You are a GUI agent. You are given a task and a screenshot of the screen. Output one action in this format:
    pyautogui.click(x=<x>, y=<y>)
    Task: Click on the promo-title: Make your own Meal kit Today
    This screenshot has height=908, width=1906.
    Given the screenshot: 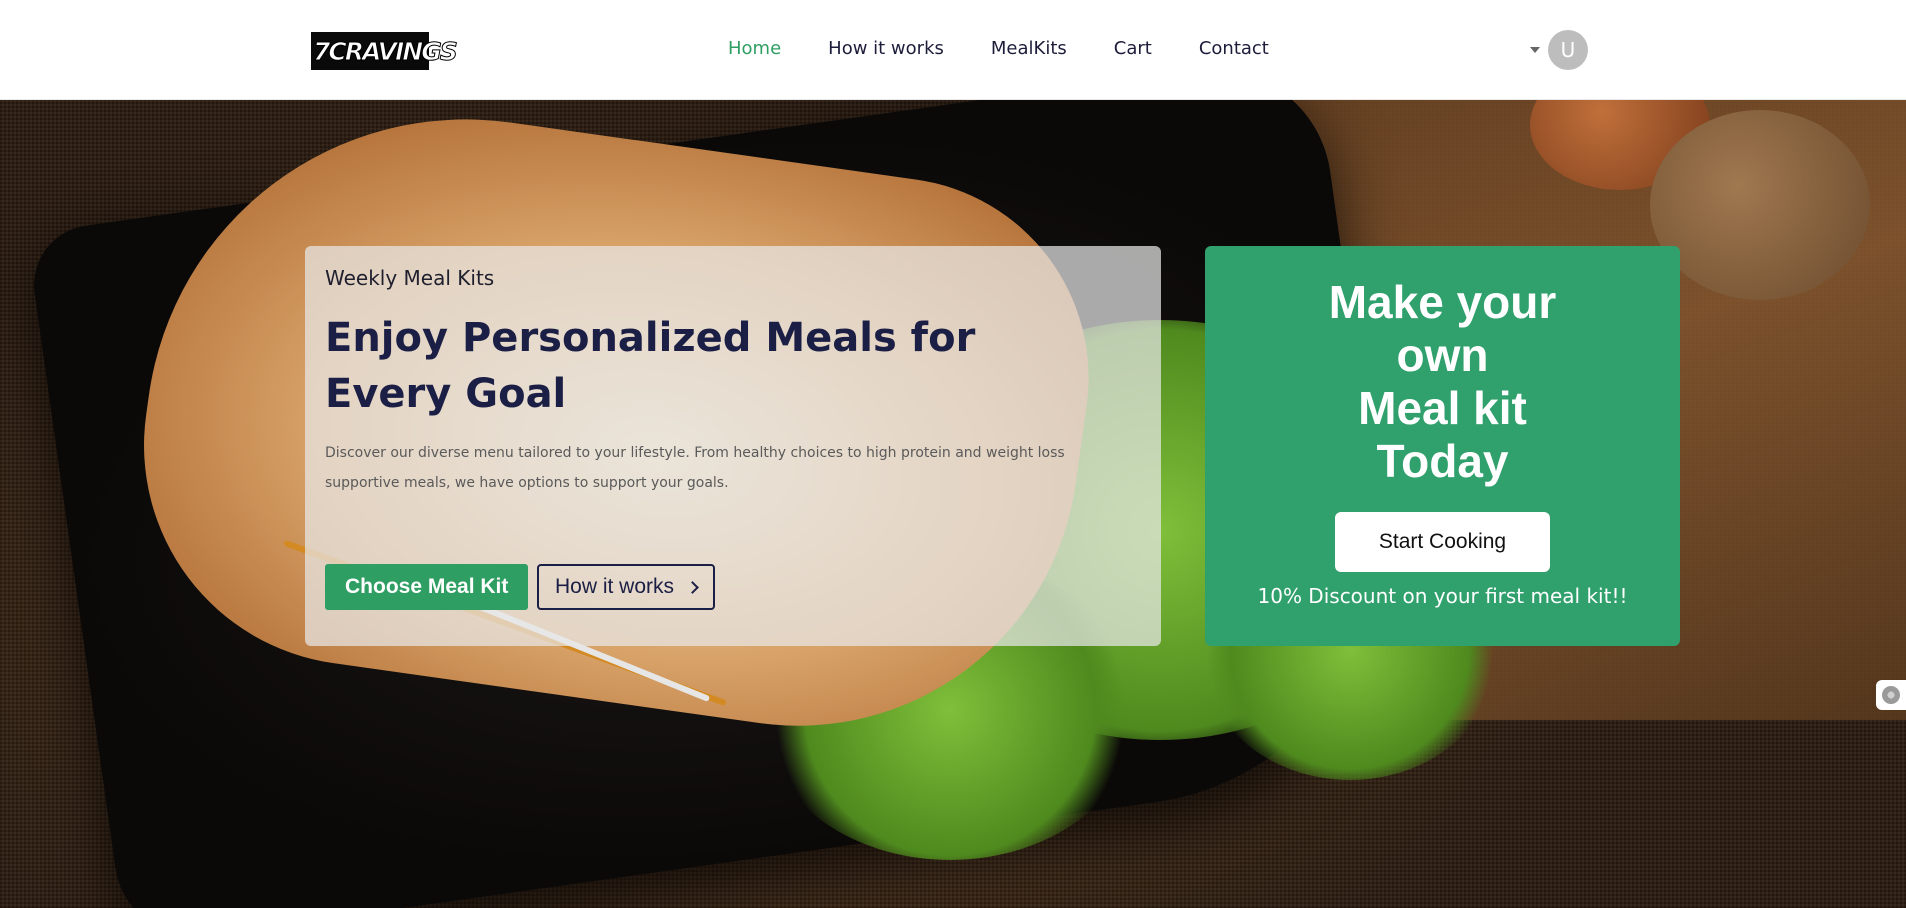 What is the action you would take?
    pyautogui.click(x=1442, y=382)
    